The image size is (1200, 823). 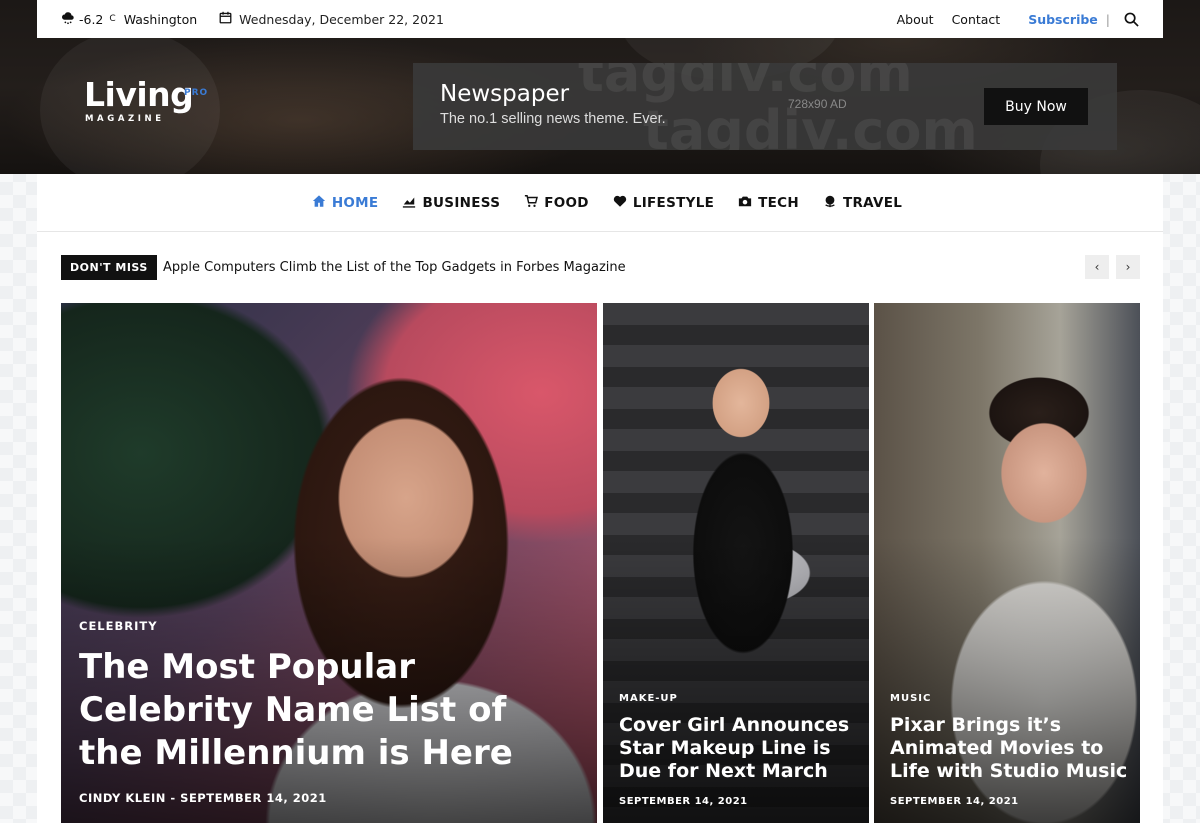 What do you see at coordinates (196, 93) in the screenshot?
I see `logo-pro-badge: PRO` at bounding box center [196, 93].